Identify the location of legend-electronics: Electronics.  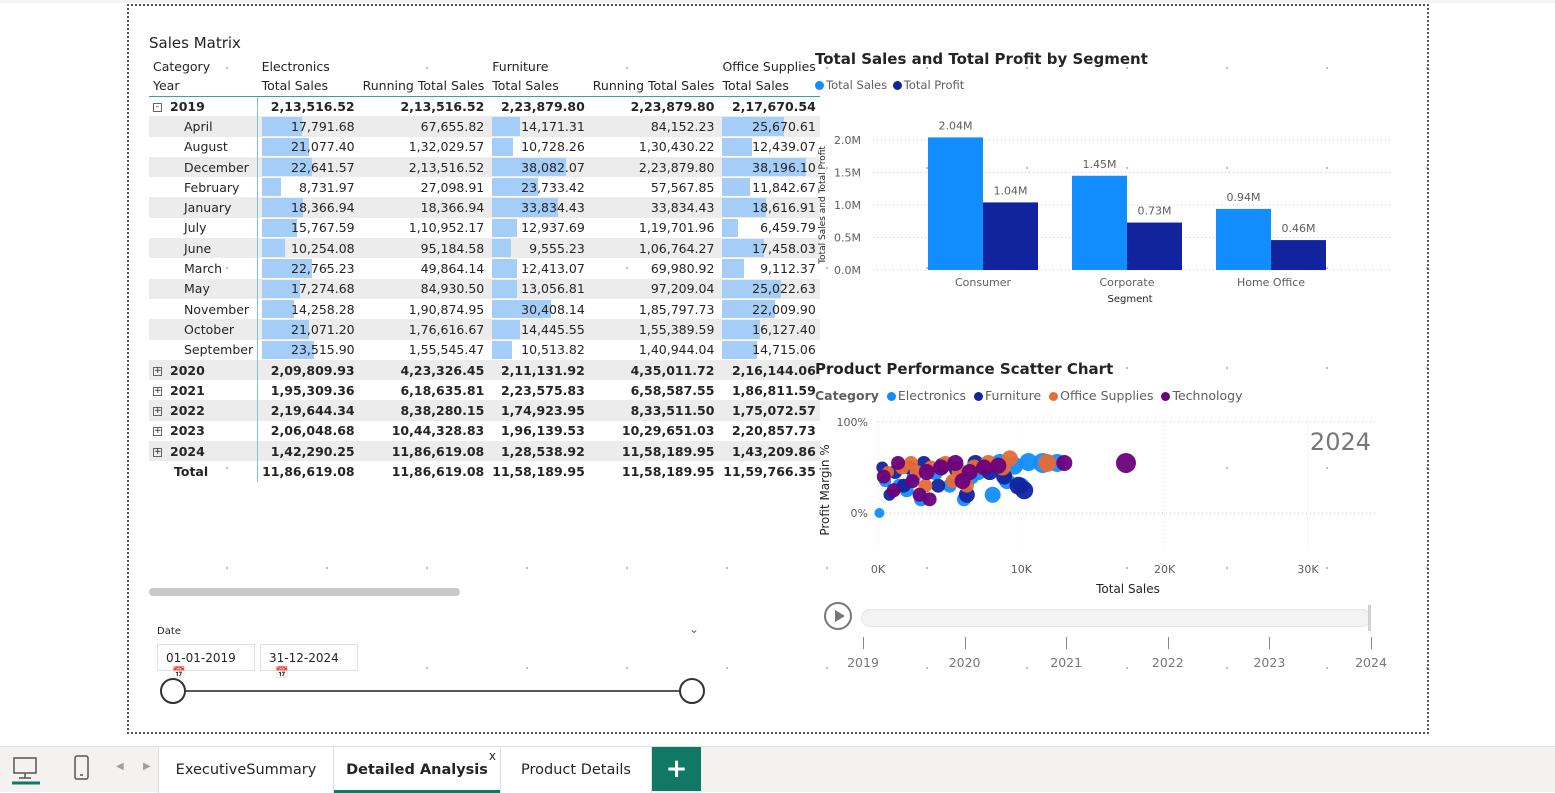
(932, 395).